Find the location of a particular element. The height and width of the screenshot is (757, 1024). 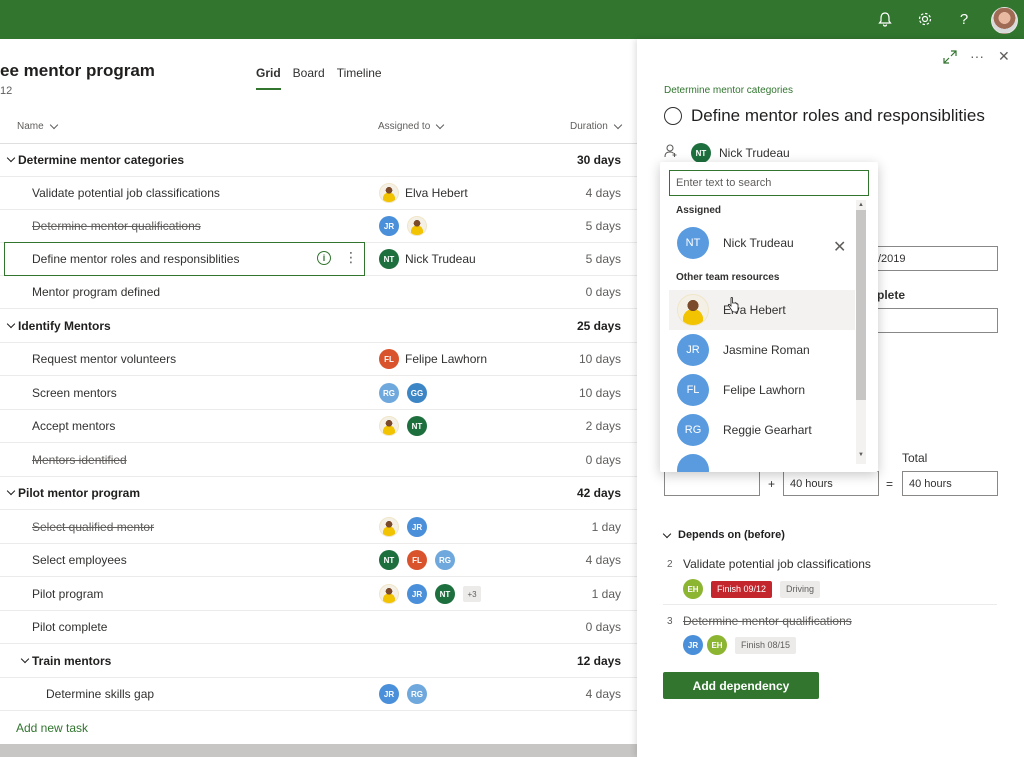

percent-complete-field is located at coordinates (934, 320).